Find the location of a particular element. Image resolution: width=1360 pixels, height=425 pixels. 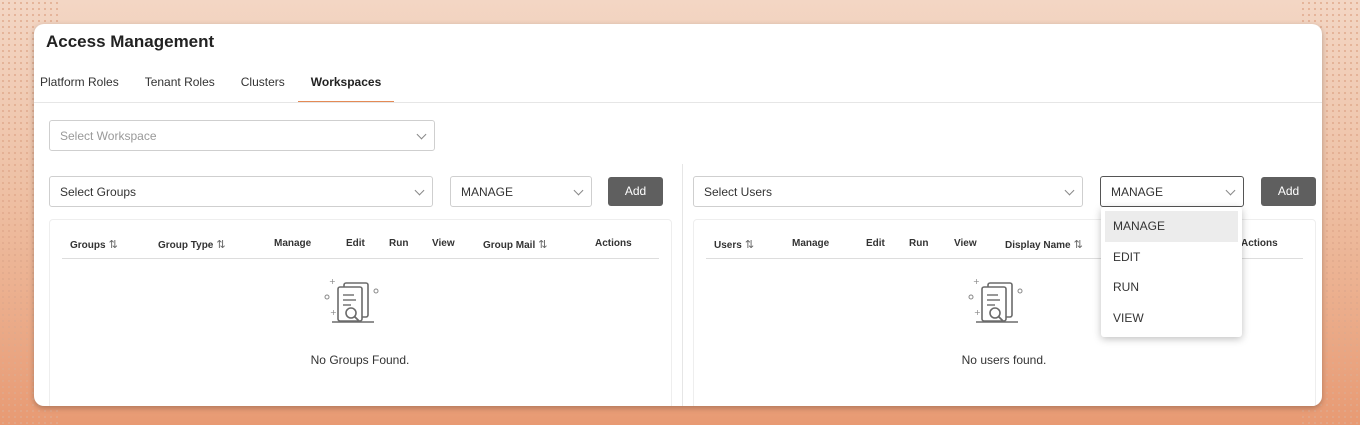

page-title: Access Management is located at coordinates (130, 41).